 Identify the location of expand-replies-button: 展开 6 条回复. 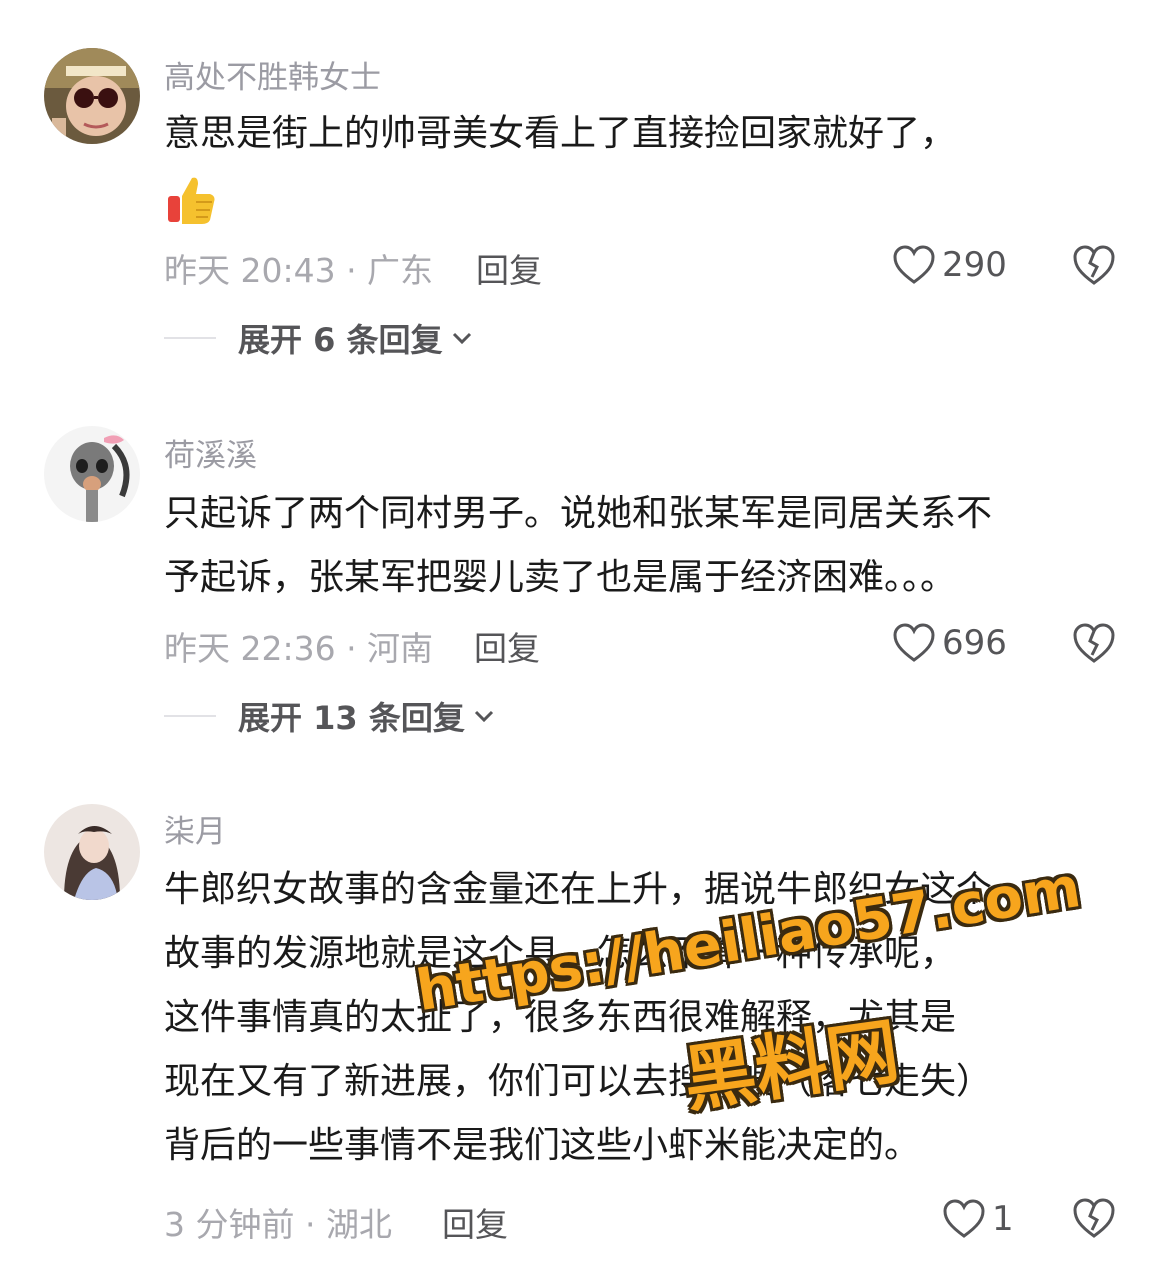
(318, 338).